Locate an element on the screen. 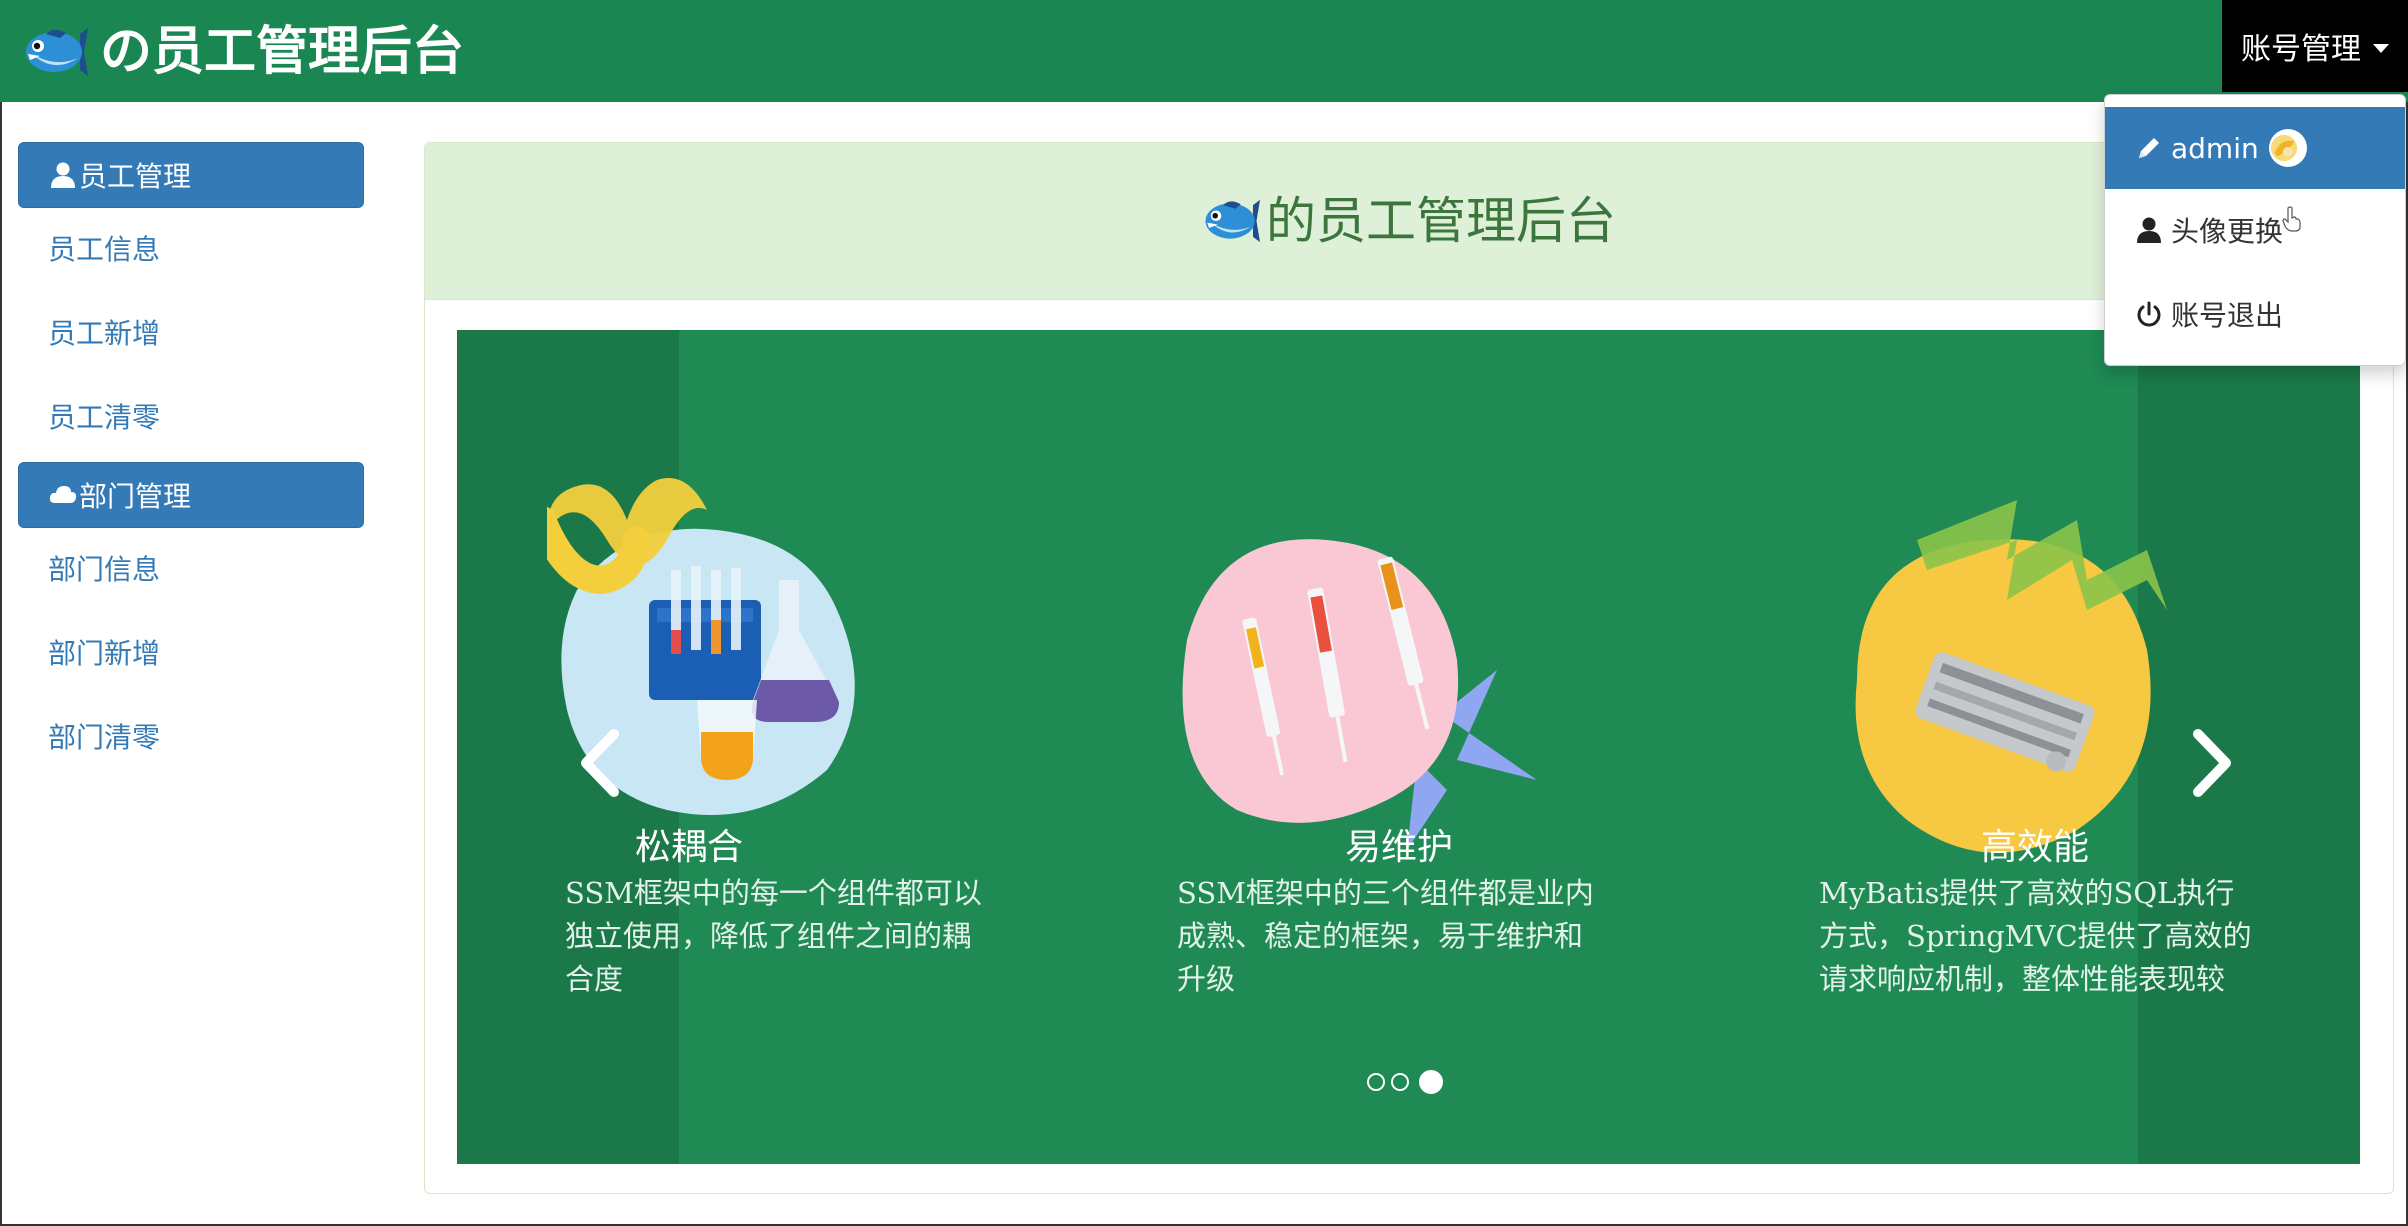 The image size is (2408, 1226). panel-heading: 的员工管理后台 is located at coordinates (1409, 221).